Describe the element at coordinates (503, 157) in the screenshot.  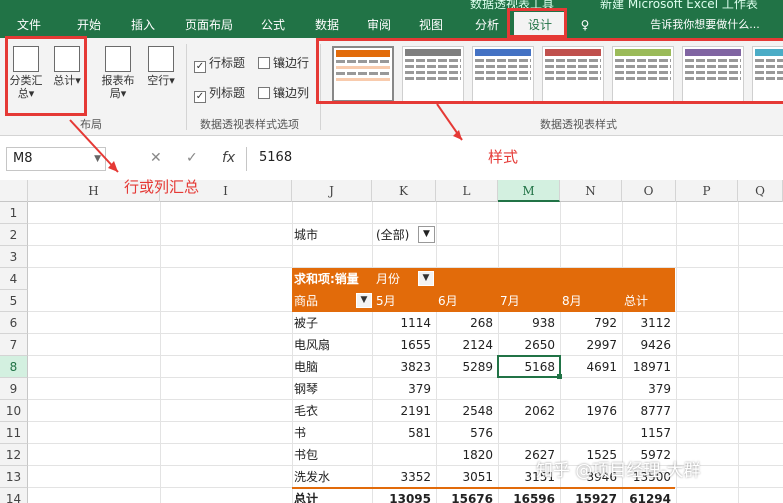
I see `annotation-style: 样式` at that location.